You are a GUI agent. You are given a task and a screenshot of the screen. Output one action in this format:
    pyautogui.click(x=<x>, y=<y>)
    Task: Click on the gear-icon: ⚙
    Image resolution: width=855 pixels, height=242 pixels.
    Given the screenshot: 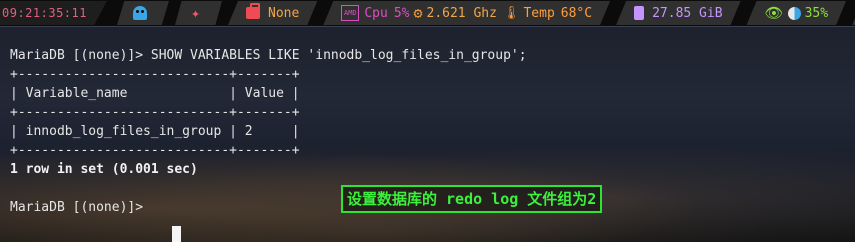 What is the action you would take?
    pyautogui.click(x=418, y=13)
    